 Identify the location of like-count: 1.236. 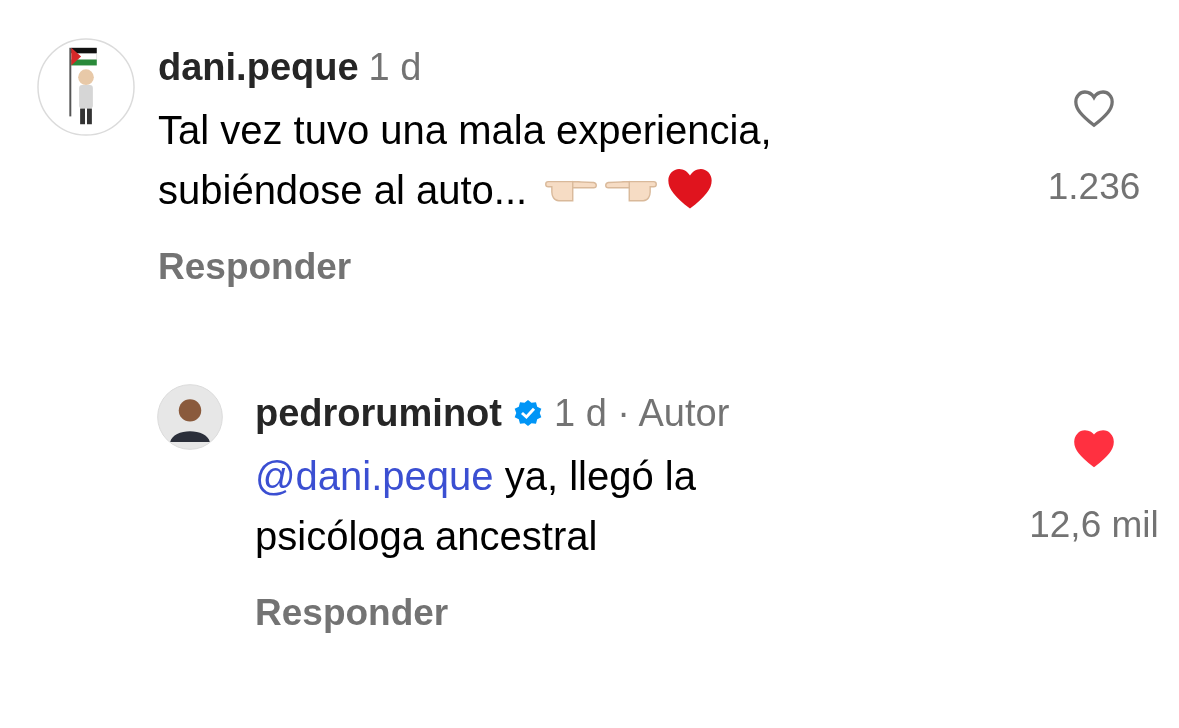
(1094, 187).